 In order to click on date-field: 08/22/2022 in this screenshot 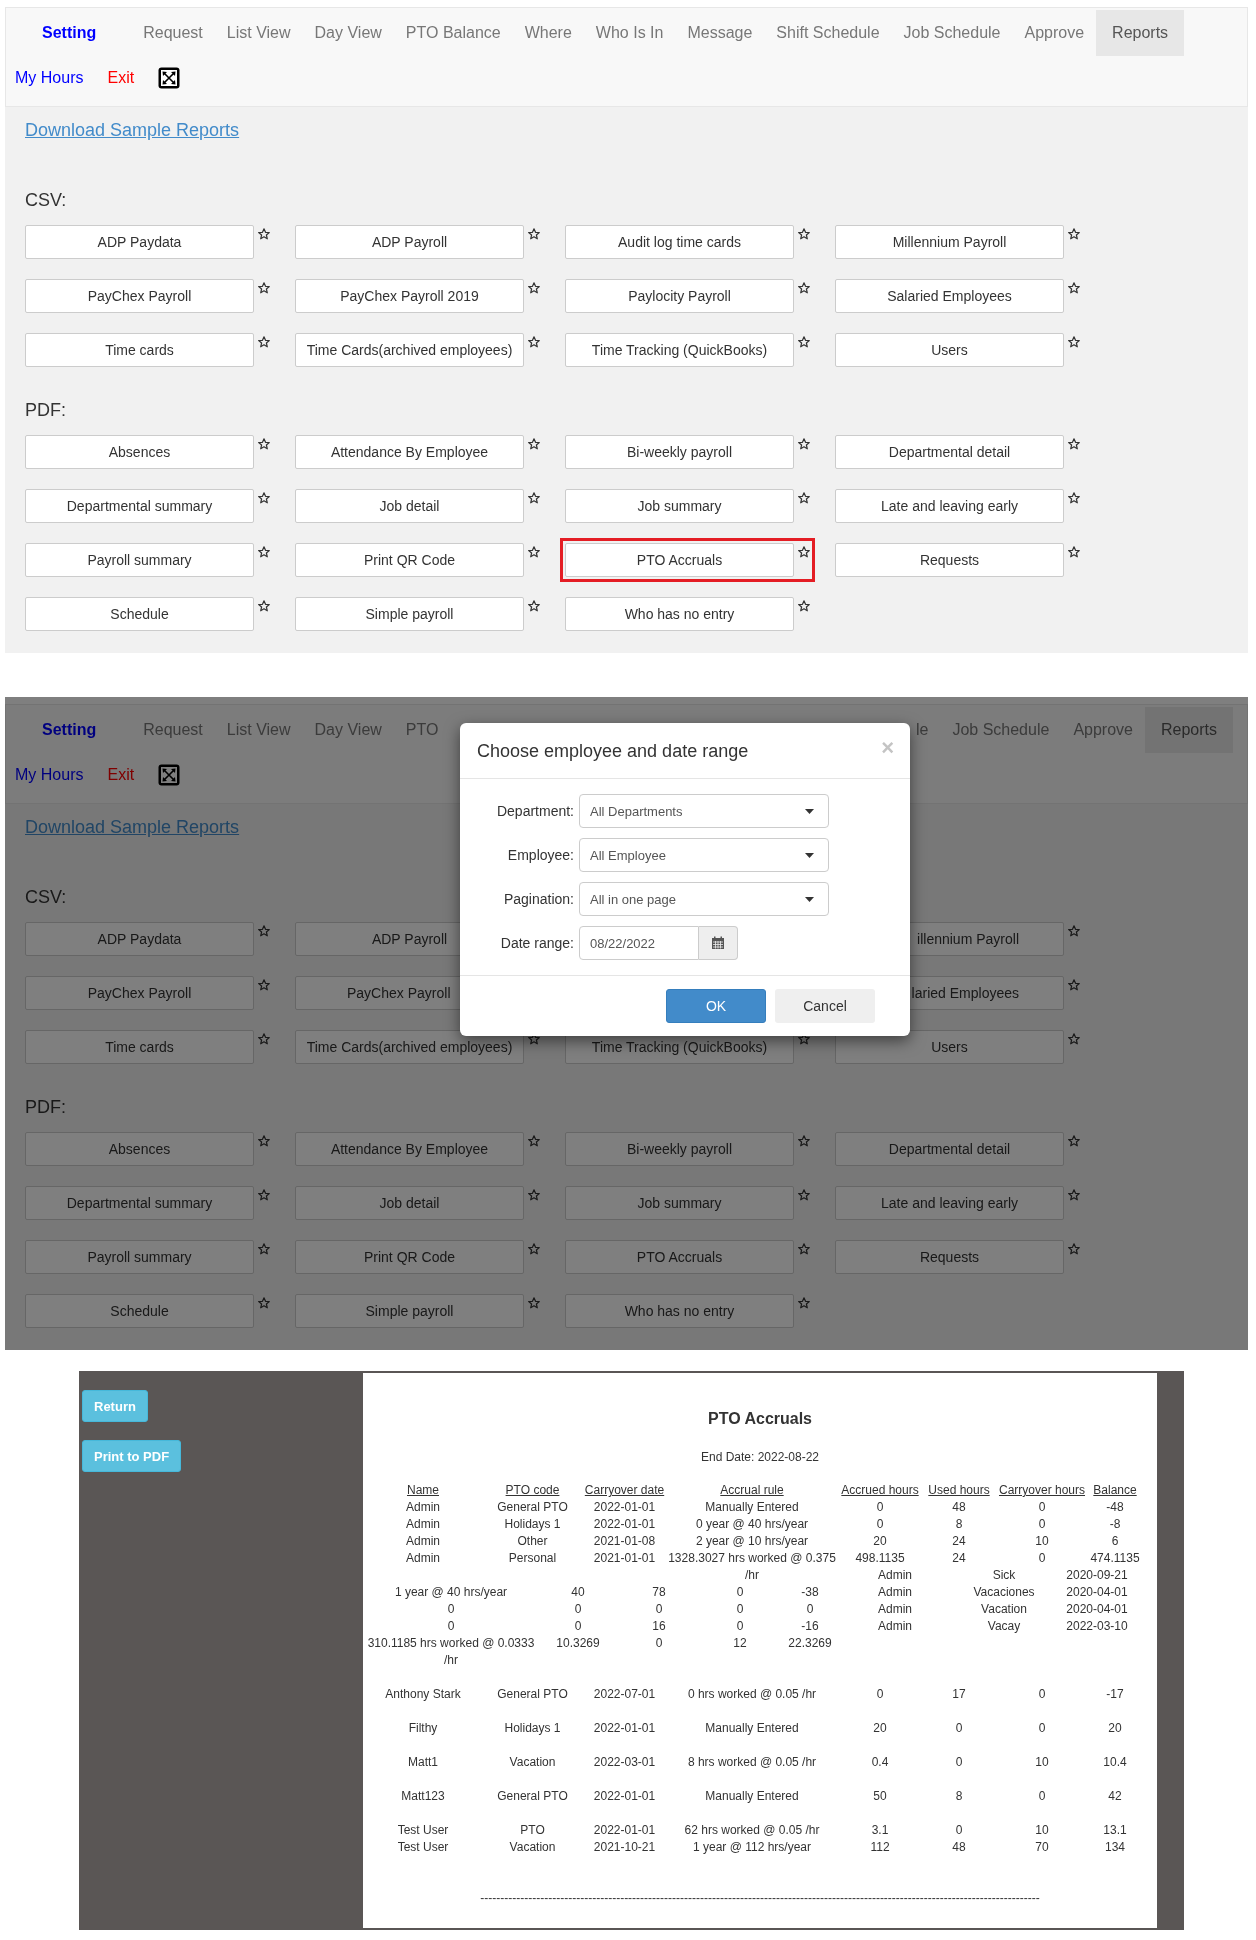, I will do `click(639, 943)`.